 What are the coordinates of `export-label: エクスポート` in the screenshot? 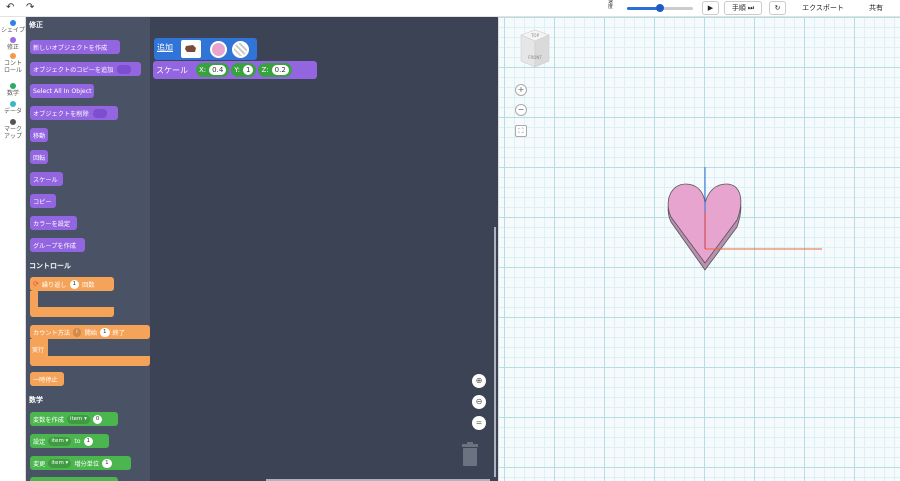 It's located at (823, 8).